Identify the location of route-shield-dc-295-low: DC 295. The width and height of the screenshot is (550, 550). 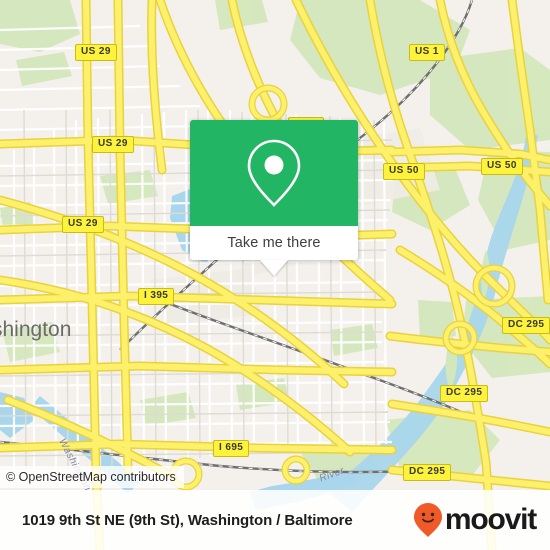
(427, 472).